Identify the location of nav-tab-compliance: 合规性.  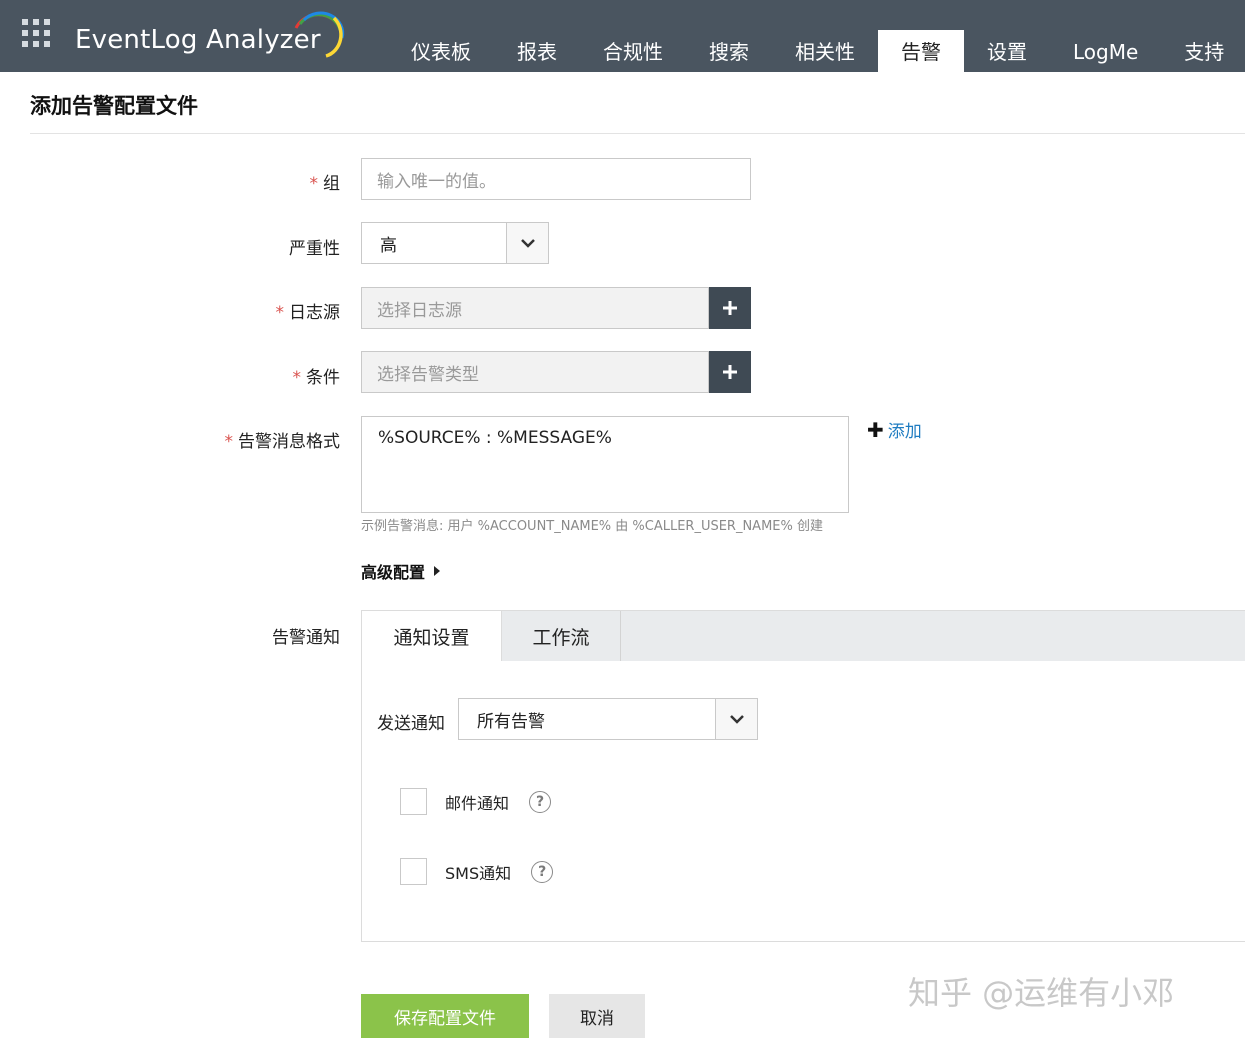
(633, 51).